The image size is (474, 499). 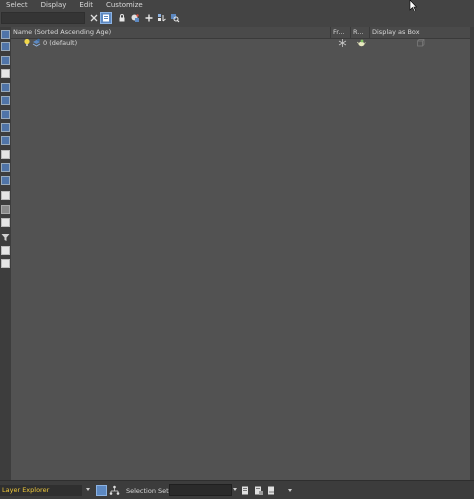 I want to click on find-layer-icon, so click(x=175, y=18).